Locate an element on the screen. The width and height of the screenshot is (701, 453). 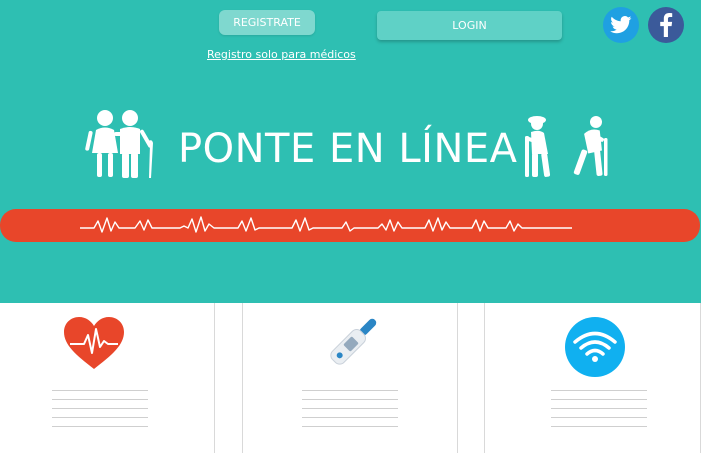
facebook-button is located at coordinates (666, 25).